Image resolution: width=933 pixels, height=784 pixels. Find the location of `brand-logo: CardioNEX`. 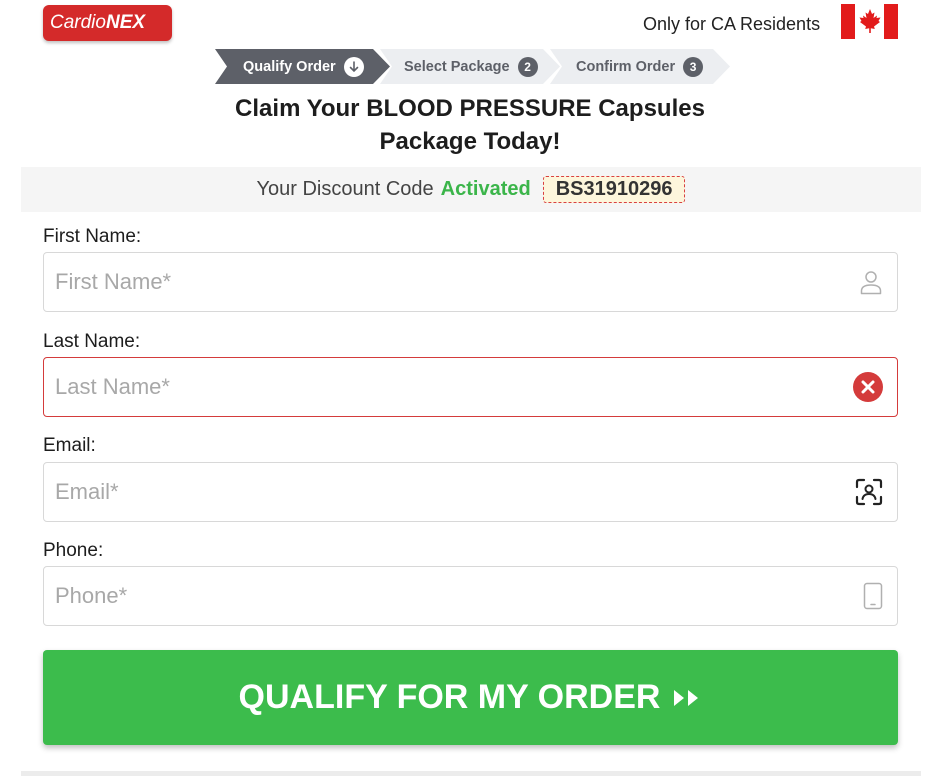

brand-logo: CardioNEX is located at coordinates (107, 23).